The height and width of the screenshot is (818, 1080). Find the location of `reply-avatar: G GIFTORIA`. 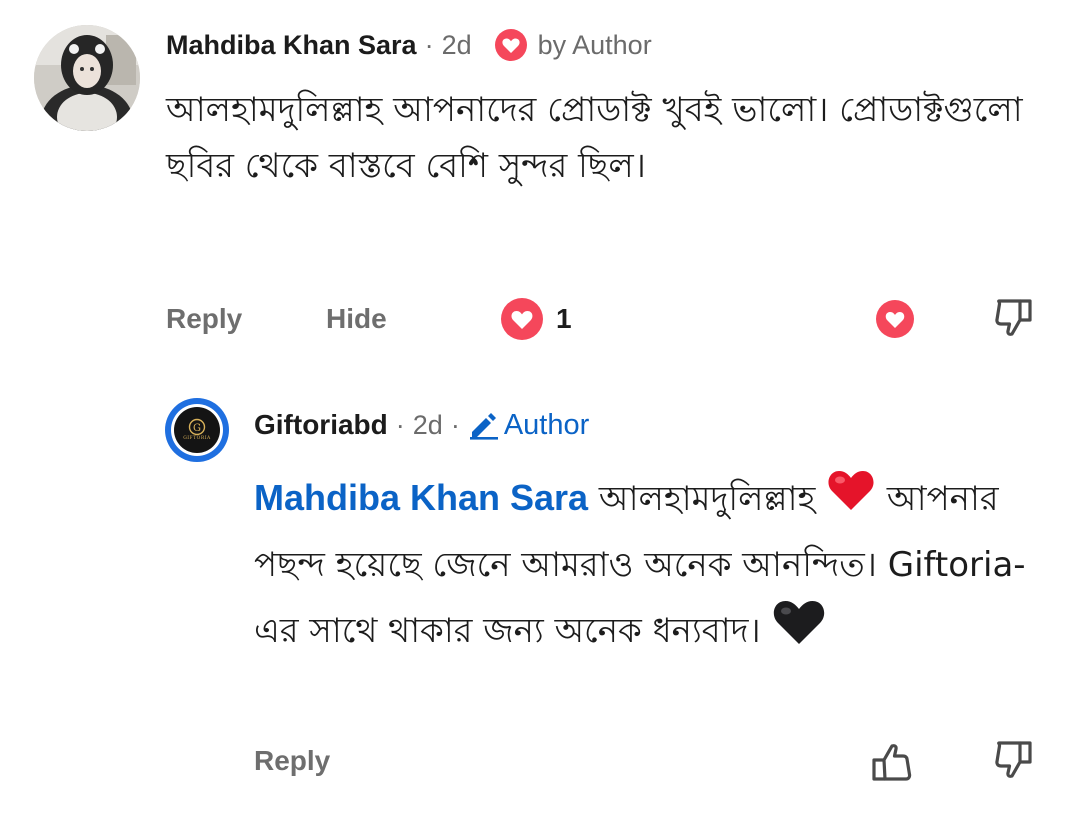

reply-avatar: G GIFTORIA is located at coordinates (197, 430).